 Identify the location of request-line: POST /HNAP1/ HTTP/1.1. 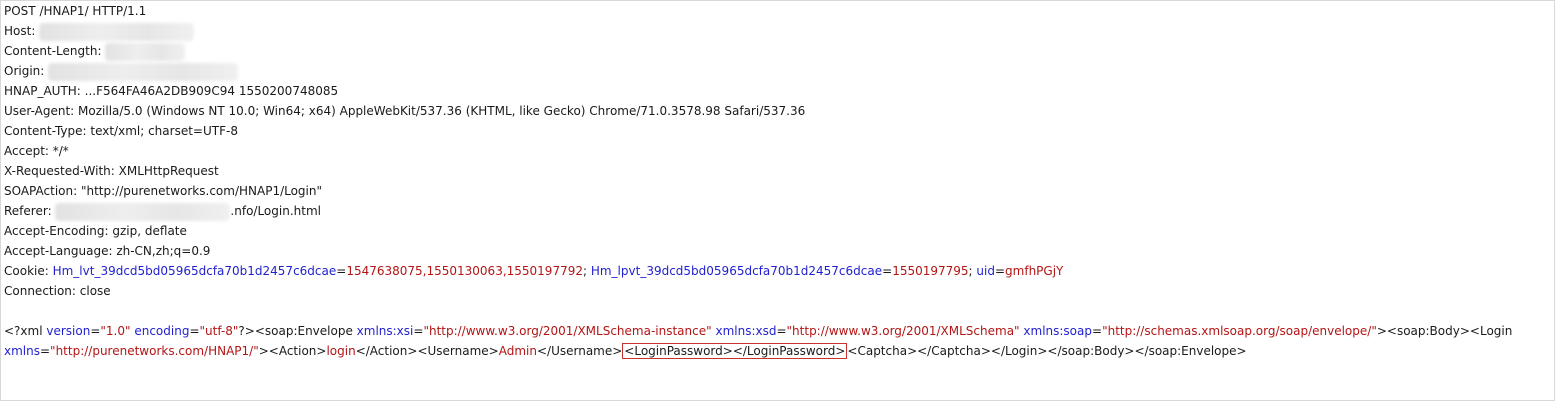
(75, 11).